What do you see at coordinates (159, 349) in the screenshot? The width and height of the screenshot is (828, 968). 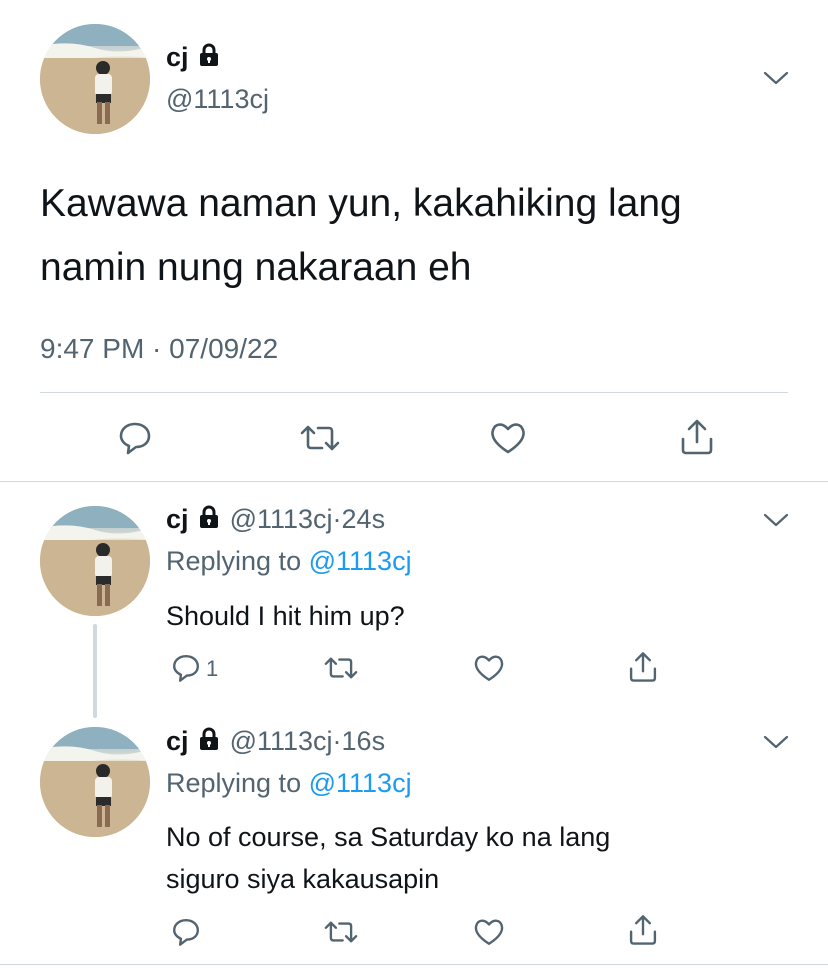 I see `tweet-timestamp: 9:47 PM · 07/09/22` at bounding box center [159, 349].